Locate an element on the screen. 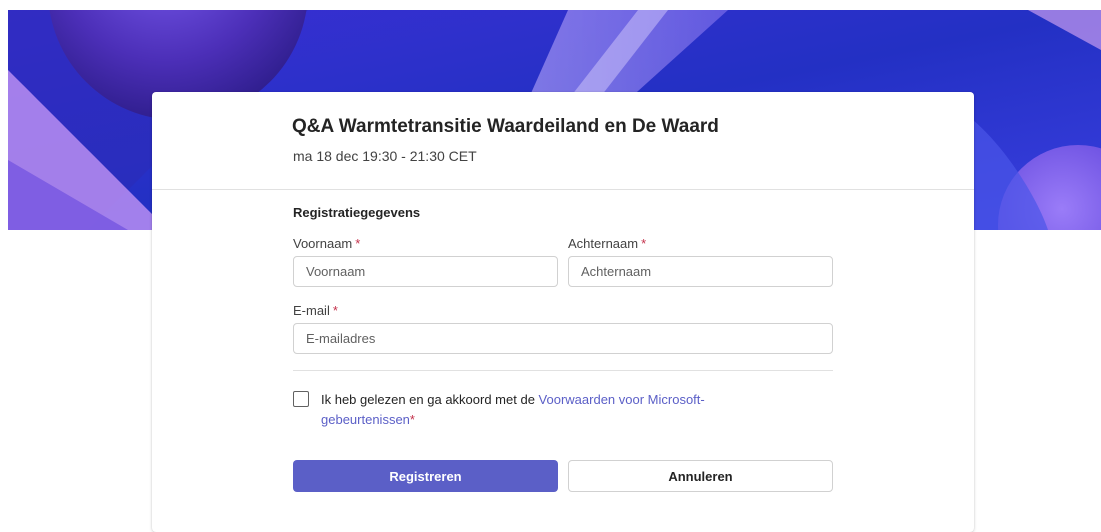  first-name-label: Voornaam * is located at coordinates (326, 243).